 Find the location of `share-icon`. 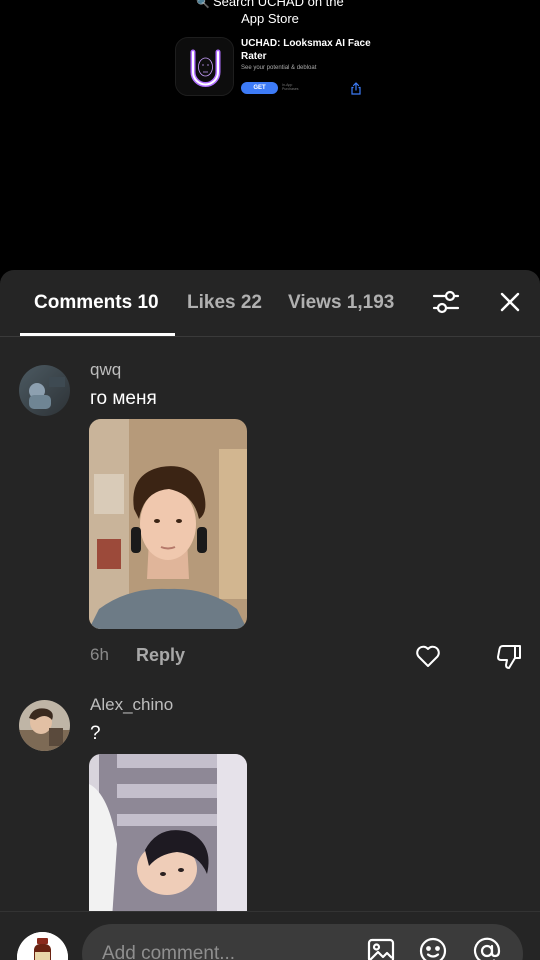

share-icon is located at coordinates (356, 88).